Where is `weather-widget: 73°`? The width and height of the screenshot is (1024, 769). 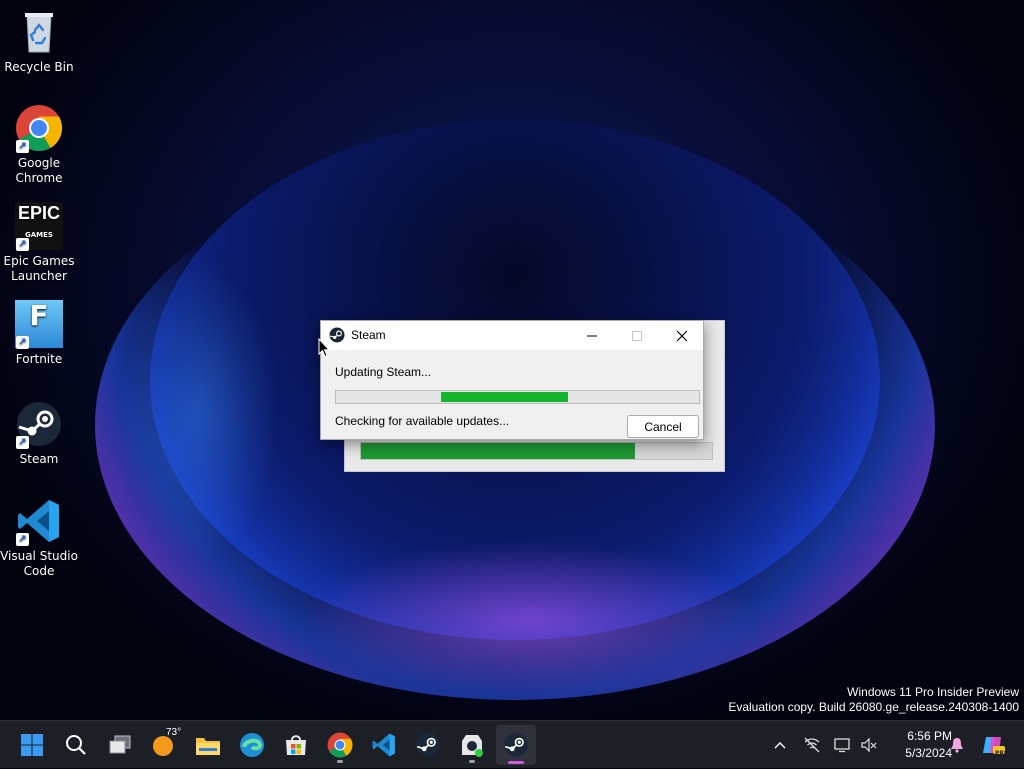
weather-widget: 73° is located at coordinates (164, 745).